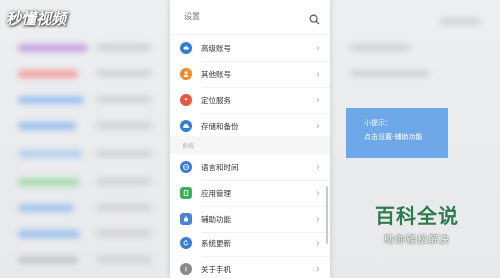 The height and width of the screenshot is (278, 500). Describe the element at coordinates (220, 167) in the screenshot. I see `item-label: 语言和时间` at that location.